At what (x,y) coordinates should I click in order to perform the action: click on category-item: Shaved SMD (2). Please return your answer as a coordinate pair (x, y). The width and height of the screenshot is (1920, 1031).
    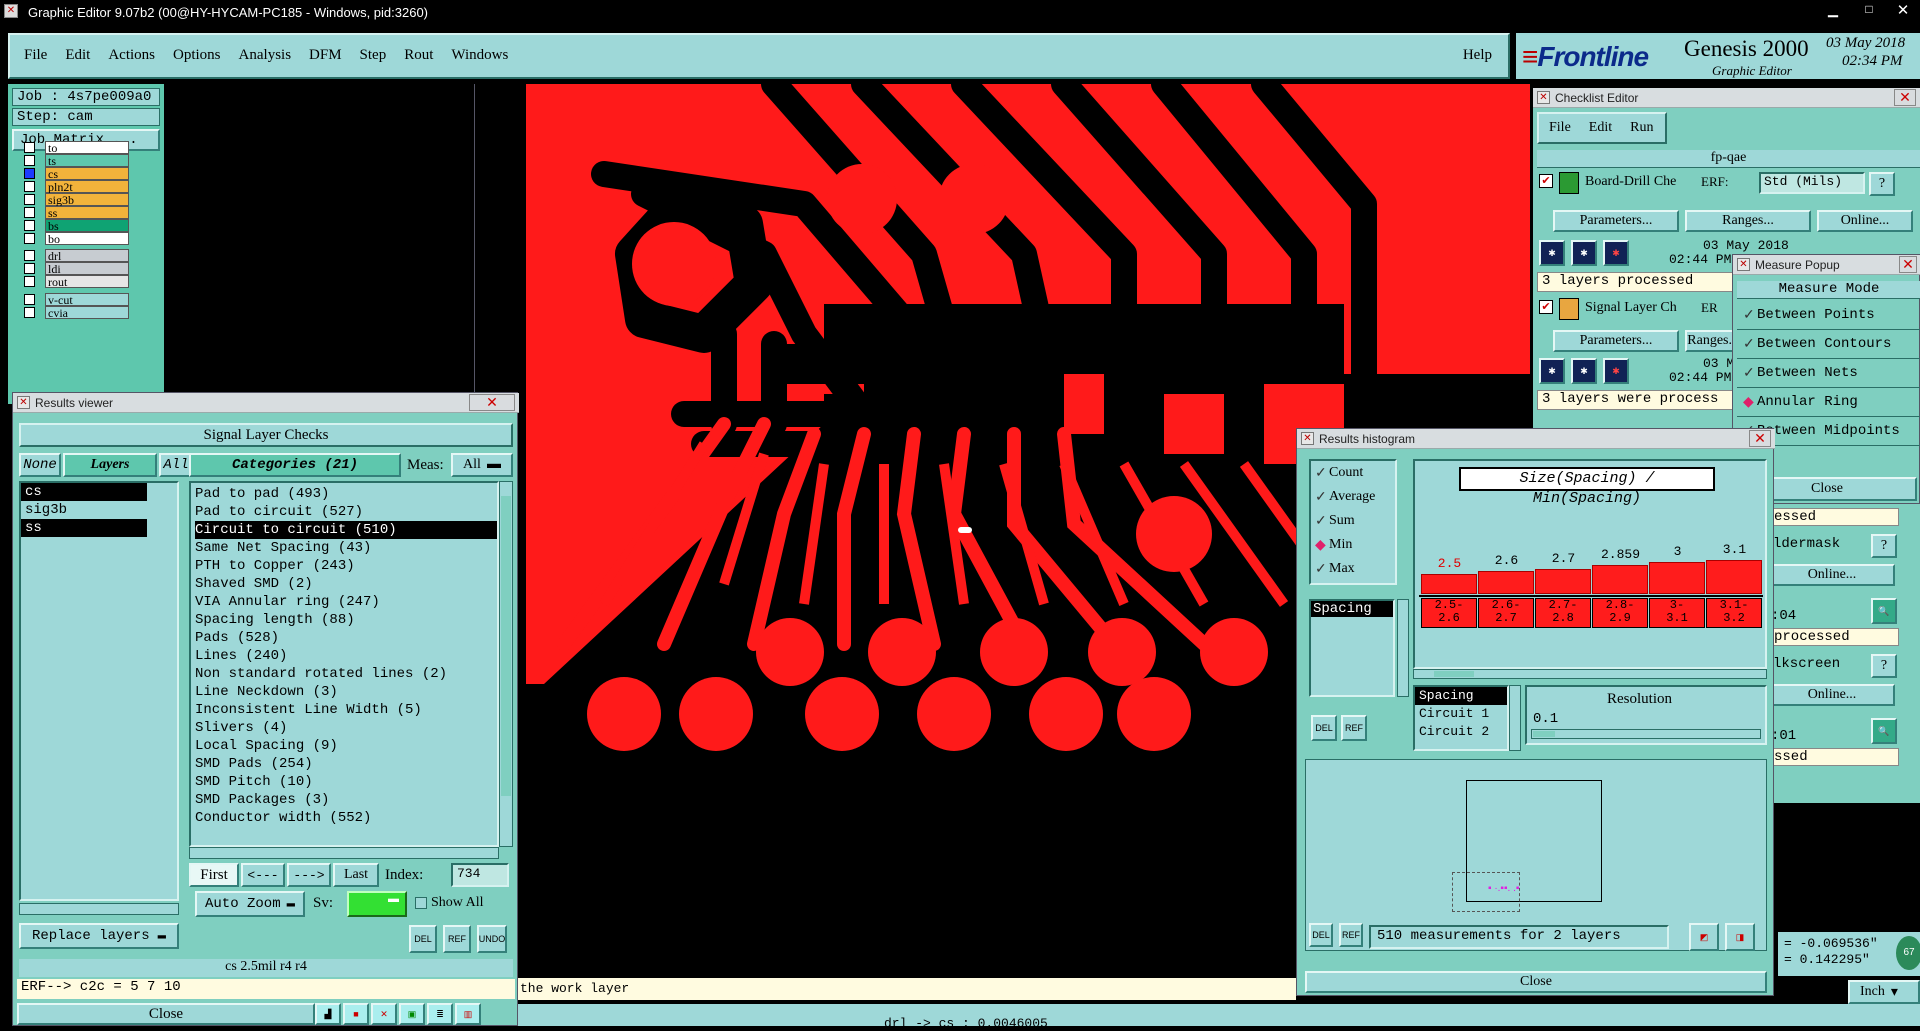
    Looking at the image, I should click on (346, 584).